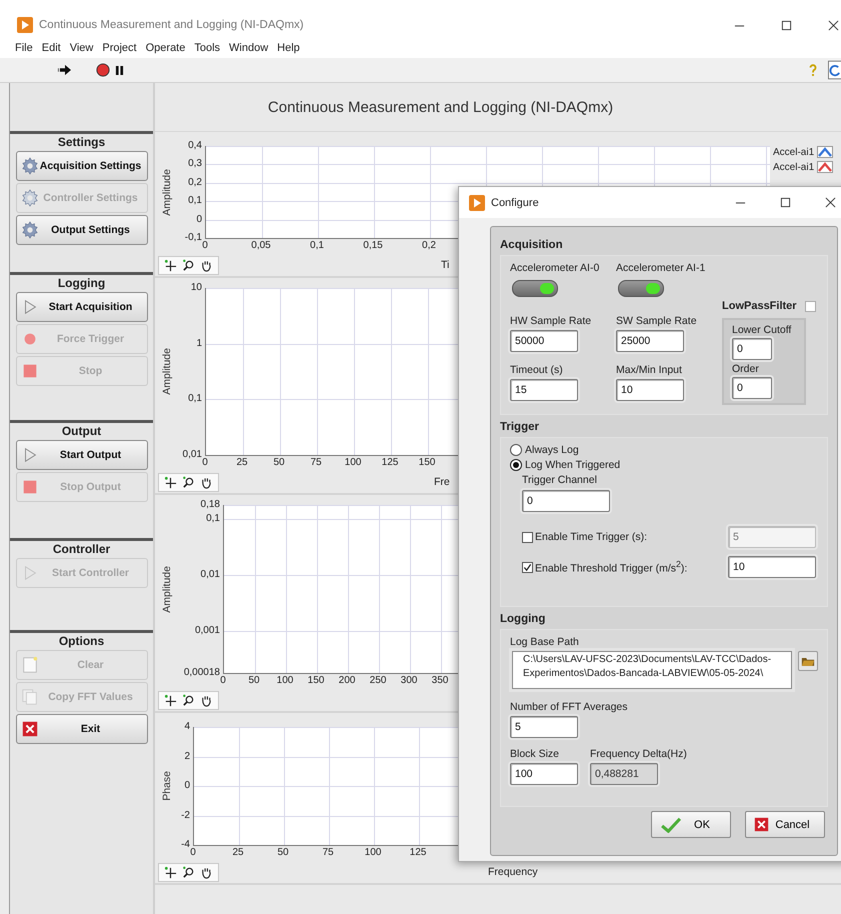 The width and height of the screenshot is (841, 914). I want to click on field-label: Frequency Delta(Hz), so click(638, 754).